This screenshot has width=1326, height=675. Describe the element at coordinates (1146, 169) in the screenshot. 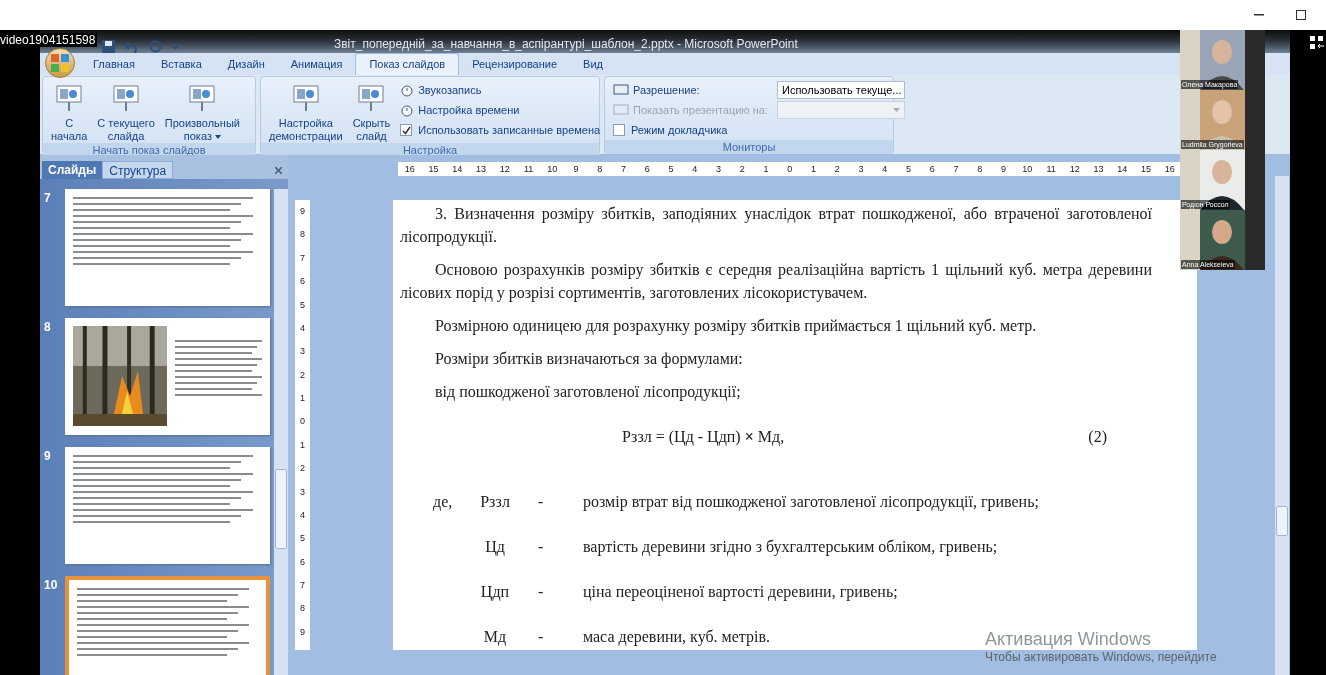

I see `ruler-number: 15` at that location.